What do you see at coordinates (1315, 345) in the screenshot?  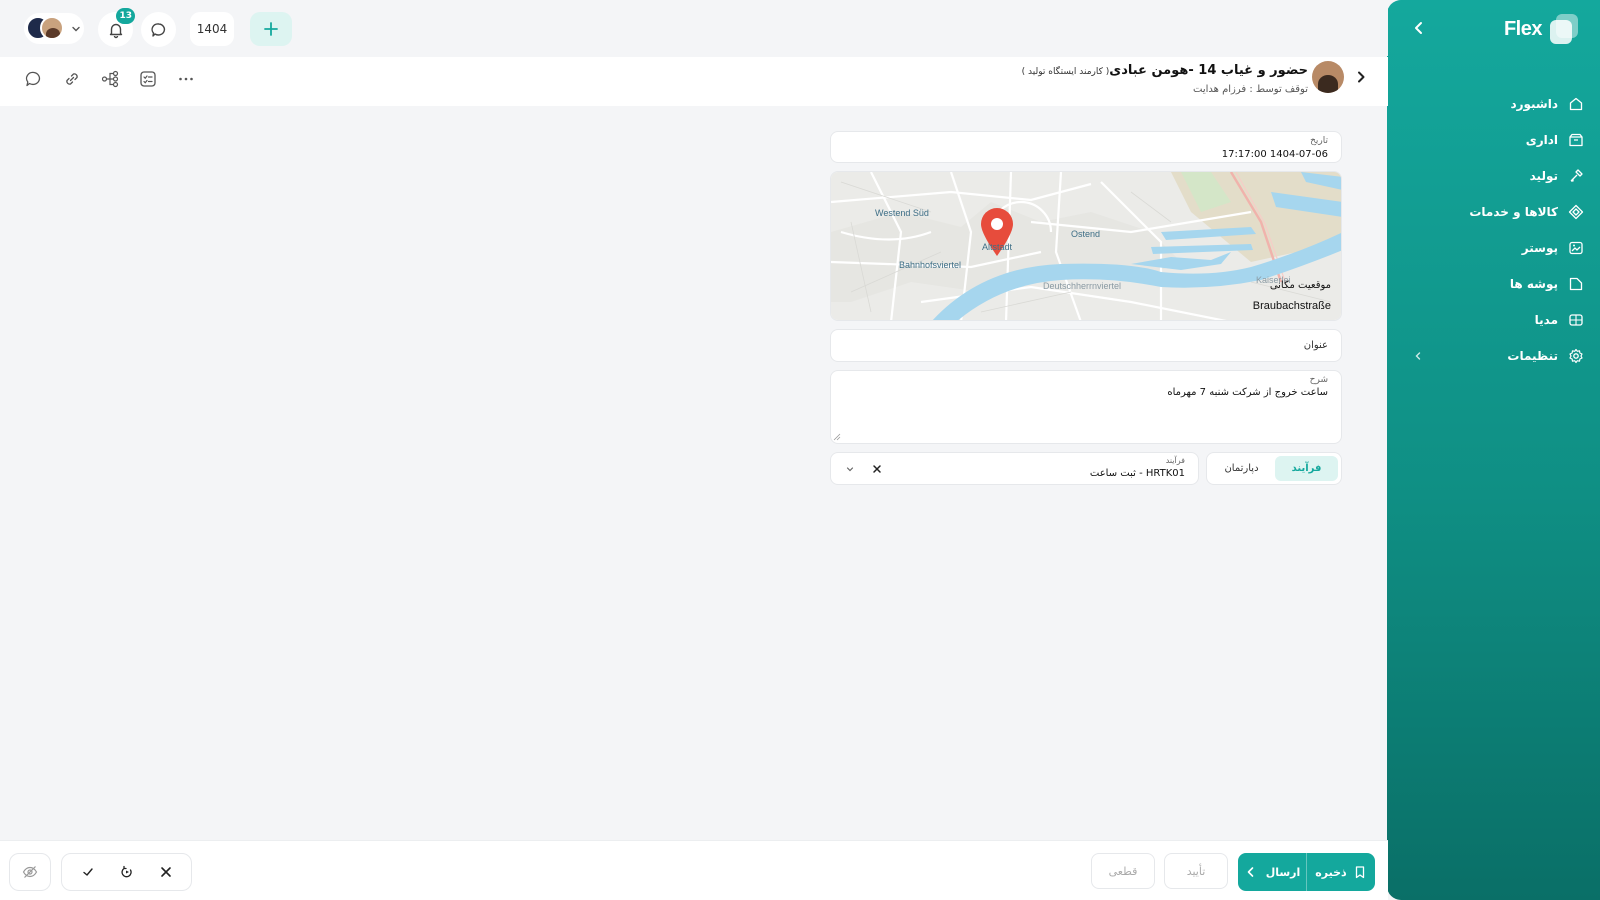 I see `title-placeholder: عنوان` at bounding box center [1315, 345].